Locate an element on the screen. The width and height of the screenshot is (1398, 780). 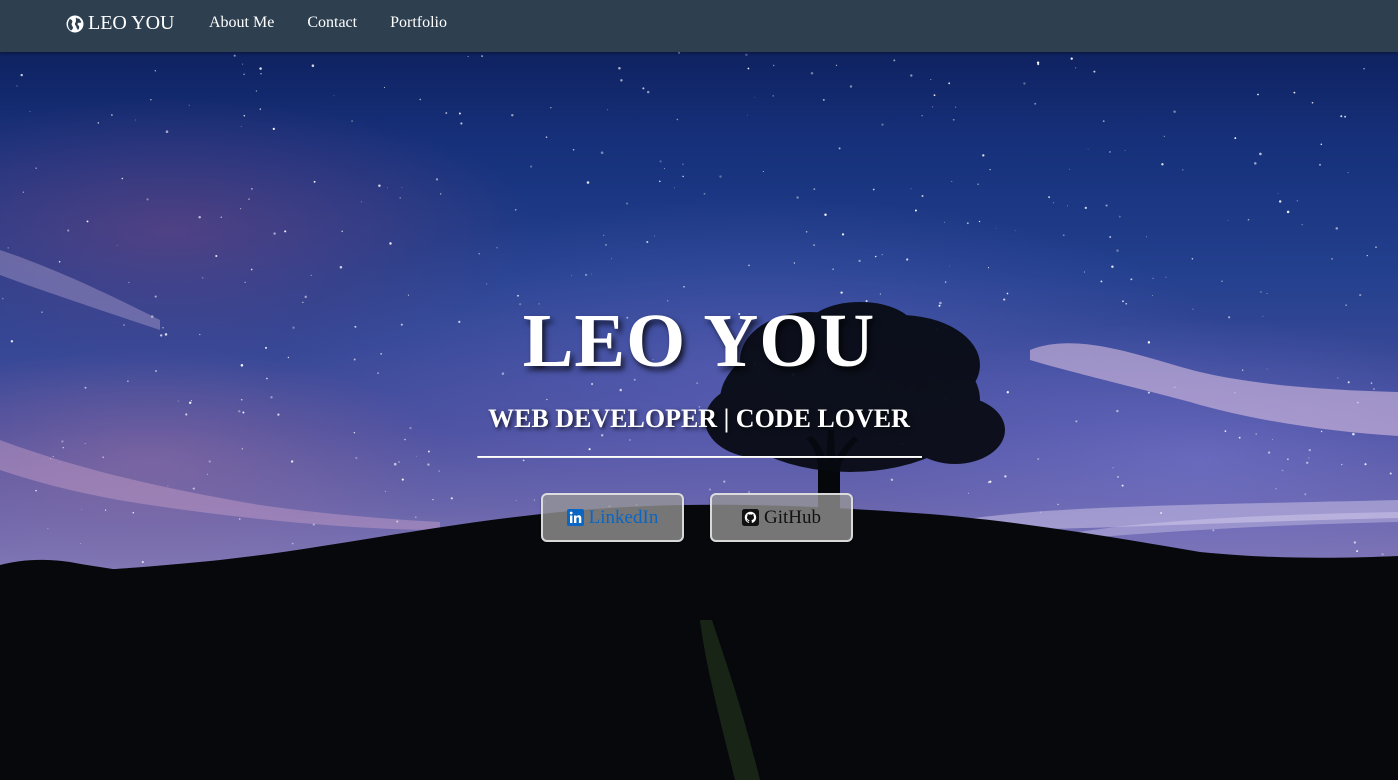
nav-link-contact: Contact is located at coordinates (332, 23).